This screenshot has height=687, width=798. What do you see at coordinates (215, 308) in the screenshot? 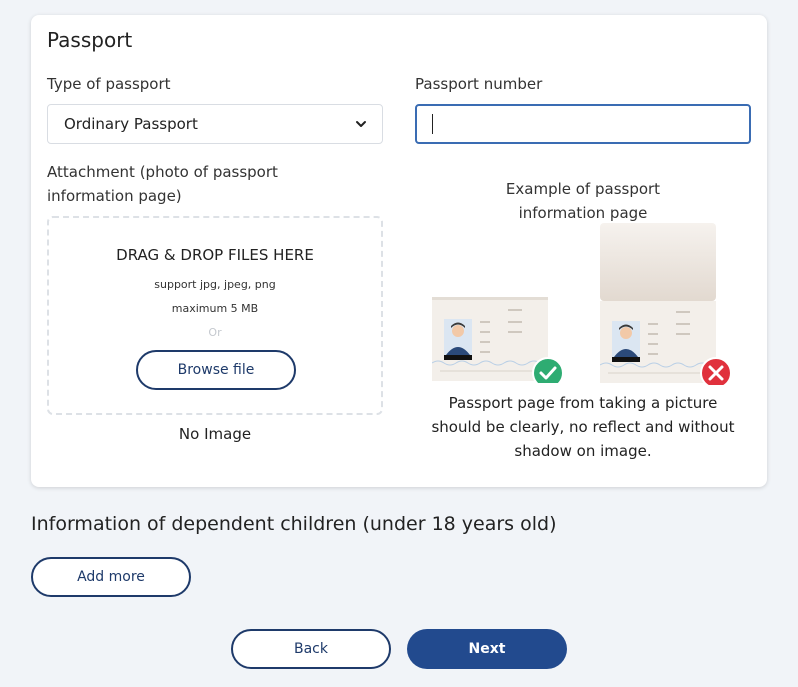
I see `dropzone-max-size: maximum 5 MB` at bounding box center [215, 308].